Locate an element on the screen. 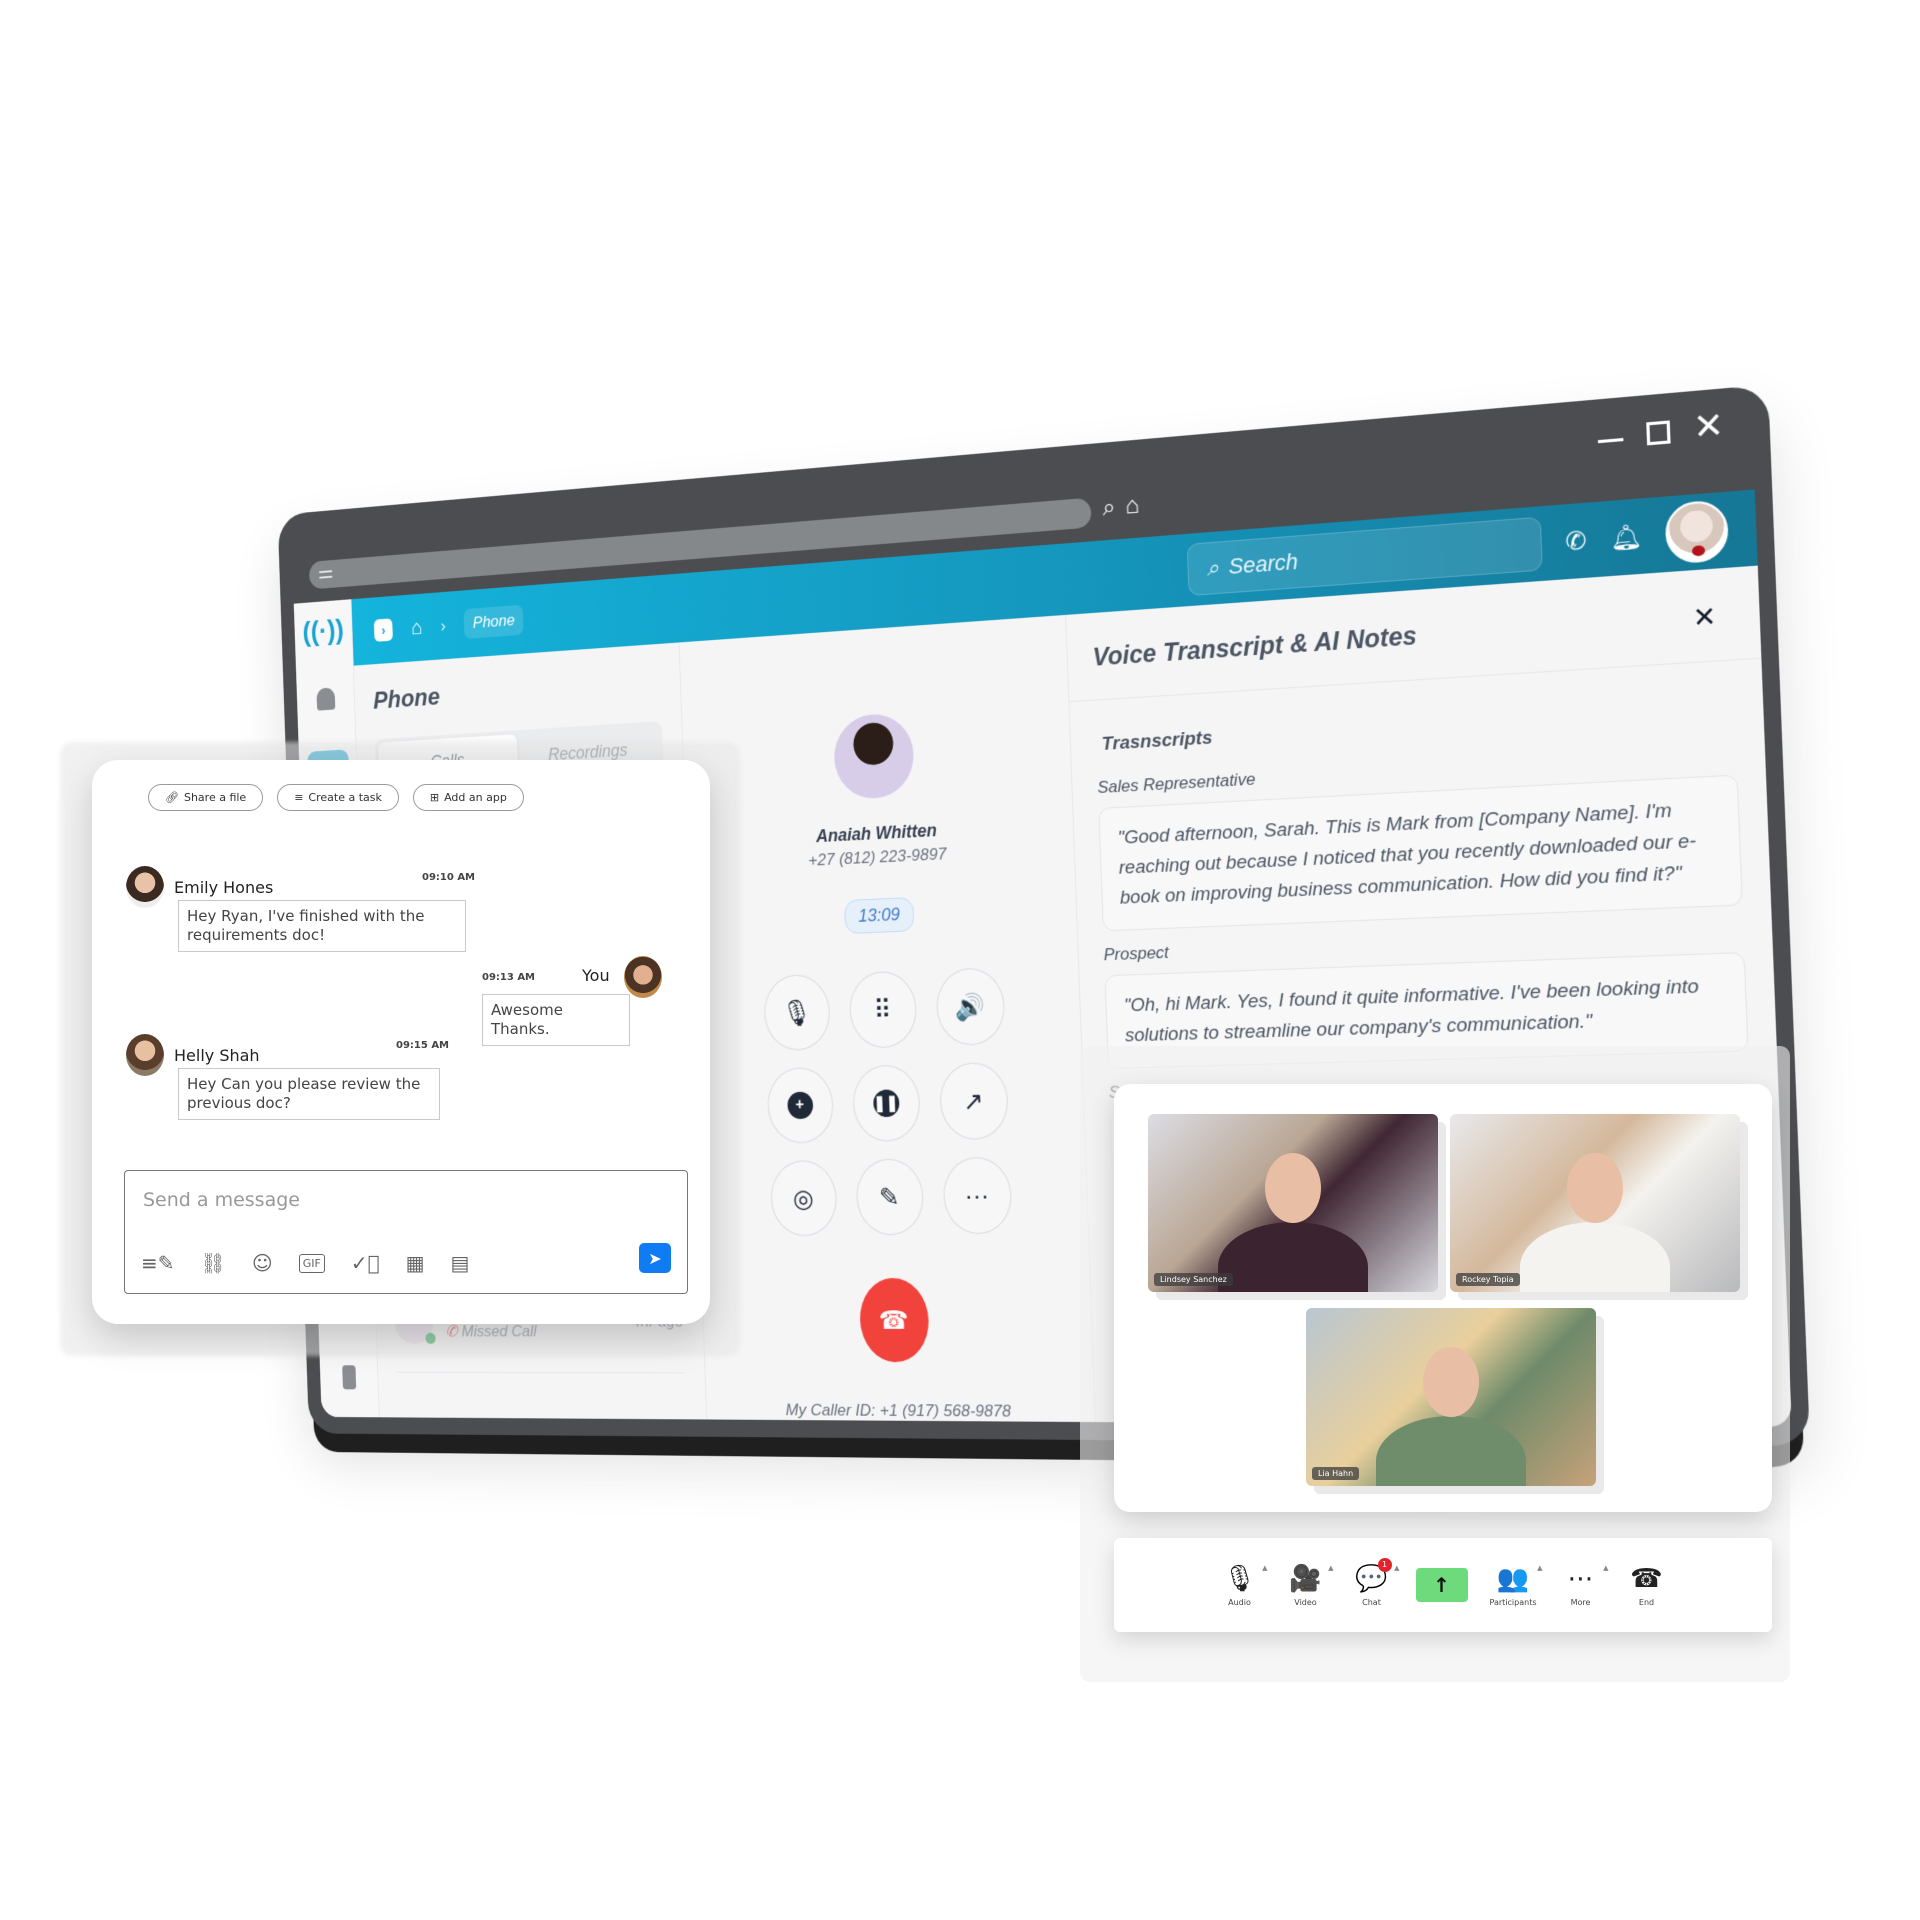 This screenshot has height=1920, width=1920. close-icon: ✕ is located at coordinates (1704, 617).